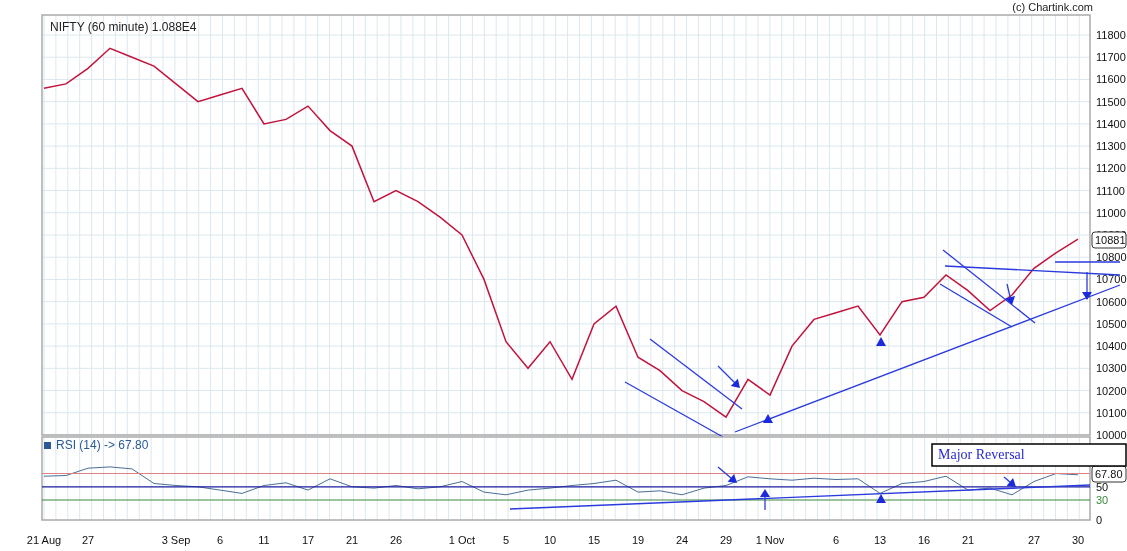 The image size is (1127, 551). Describe the element at coordinates (726, 540) in the screenshot. I see `axis-label: 29` at that location.